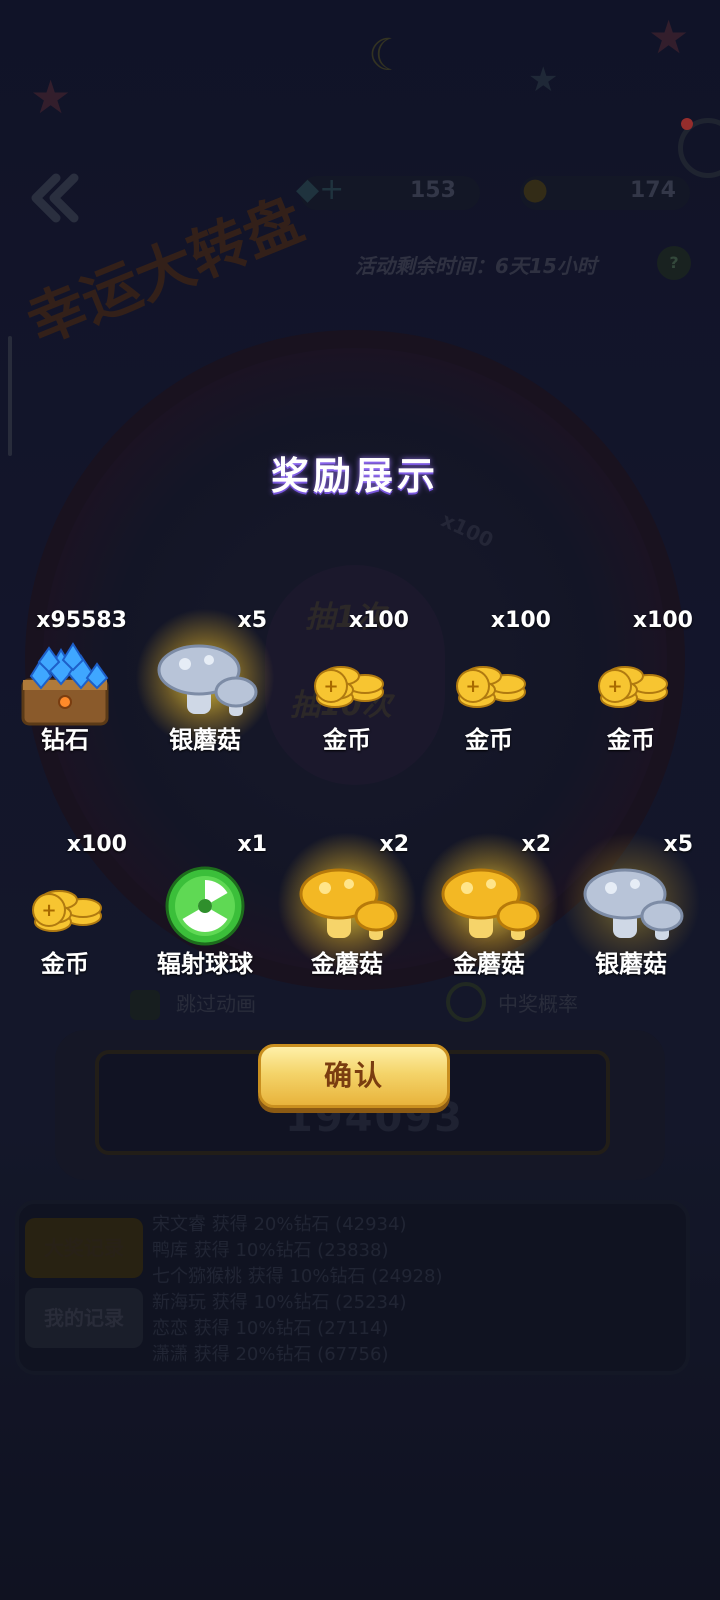 Image resolution: width=720 pixels, height=1600 pixels. I want to click on diamond-chest-icon, so click(65, 684).